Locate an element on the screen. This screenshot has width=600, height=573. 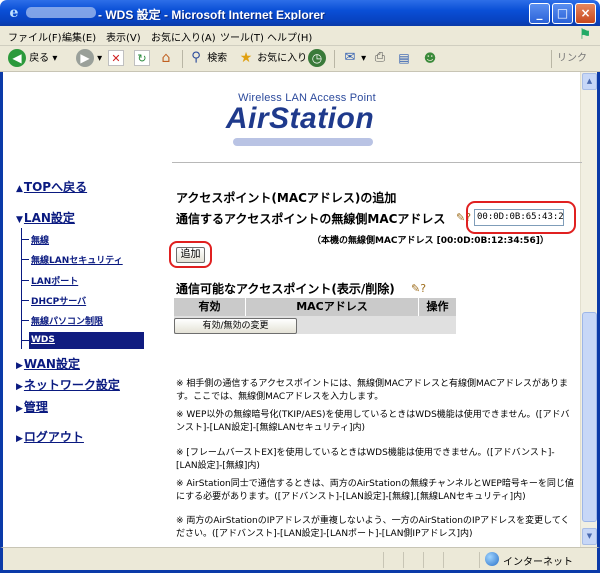
favorites-star-icon: ★ is located at coordinates (246, 58).